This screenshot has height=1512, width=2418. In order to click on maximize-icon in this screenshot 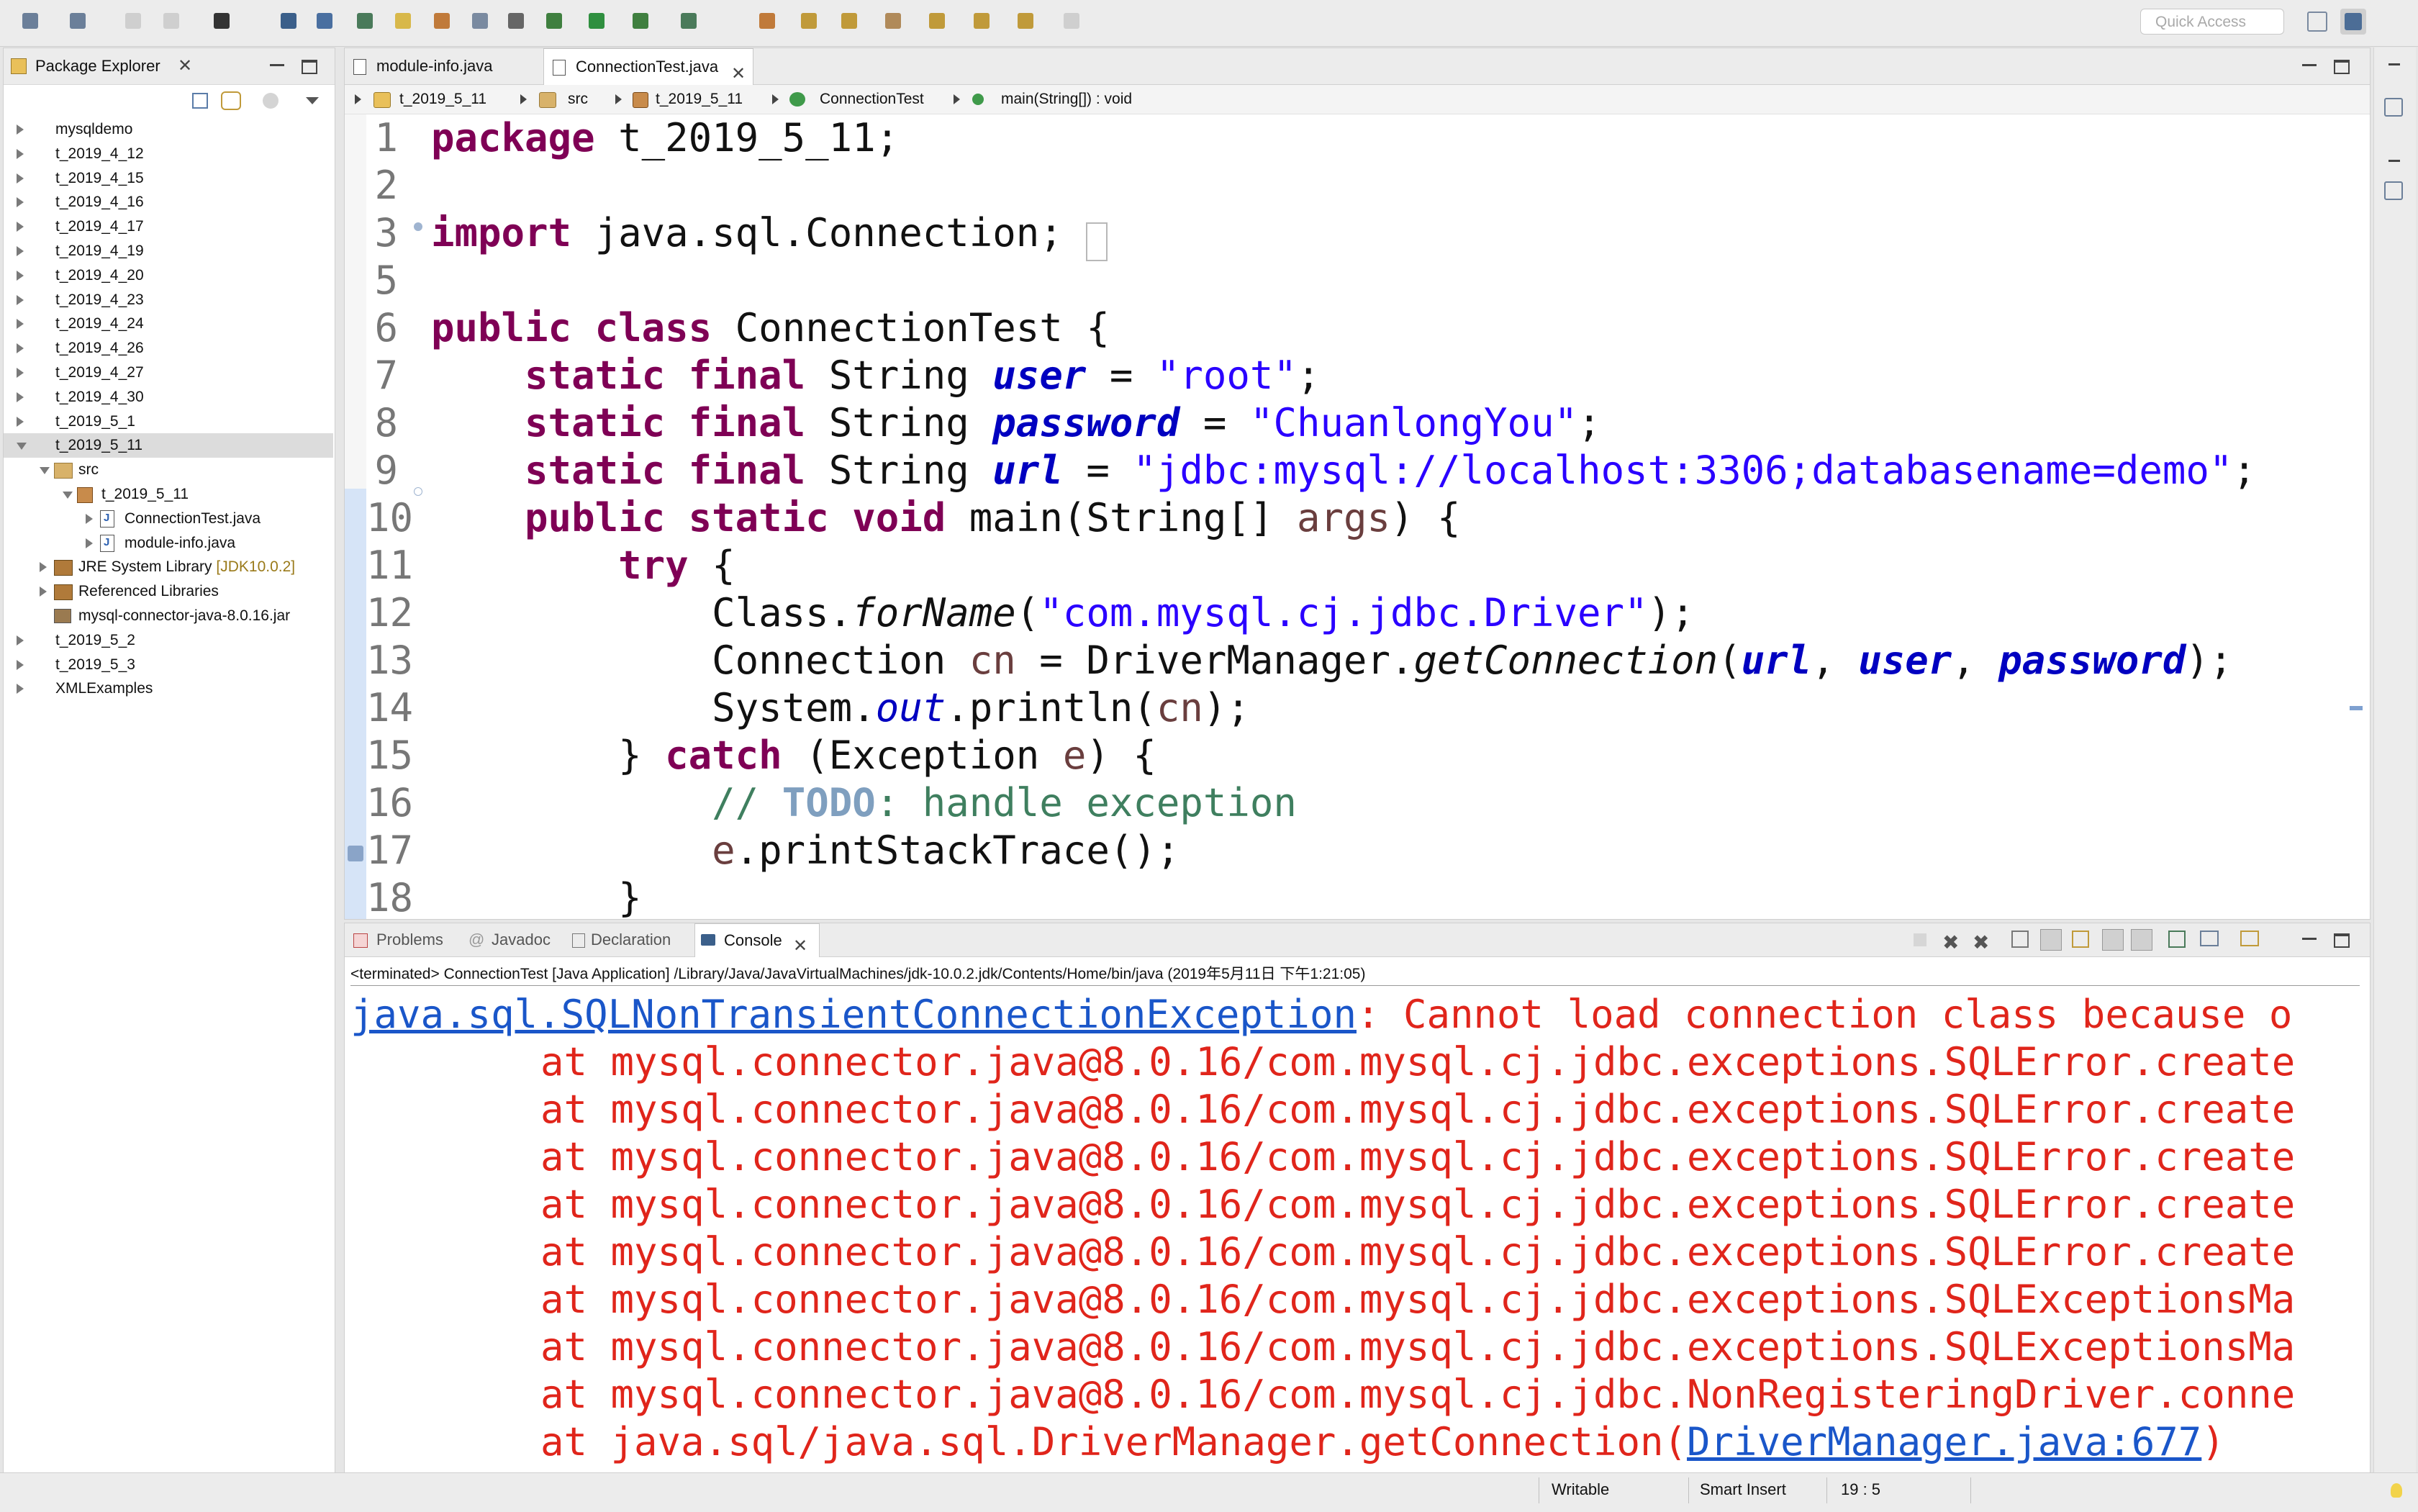, I will do `click(309, 67)`.